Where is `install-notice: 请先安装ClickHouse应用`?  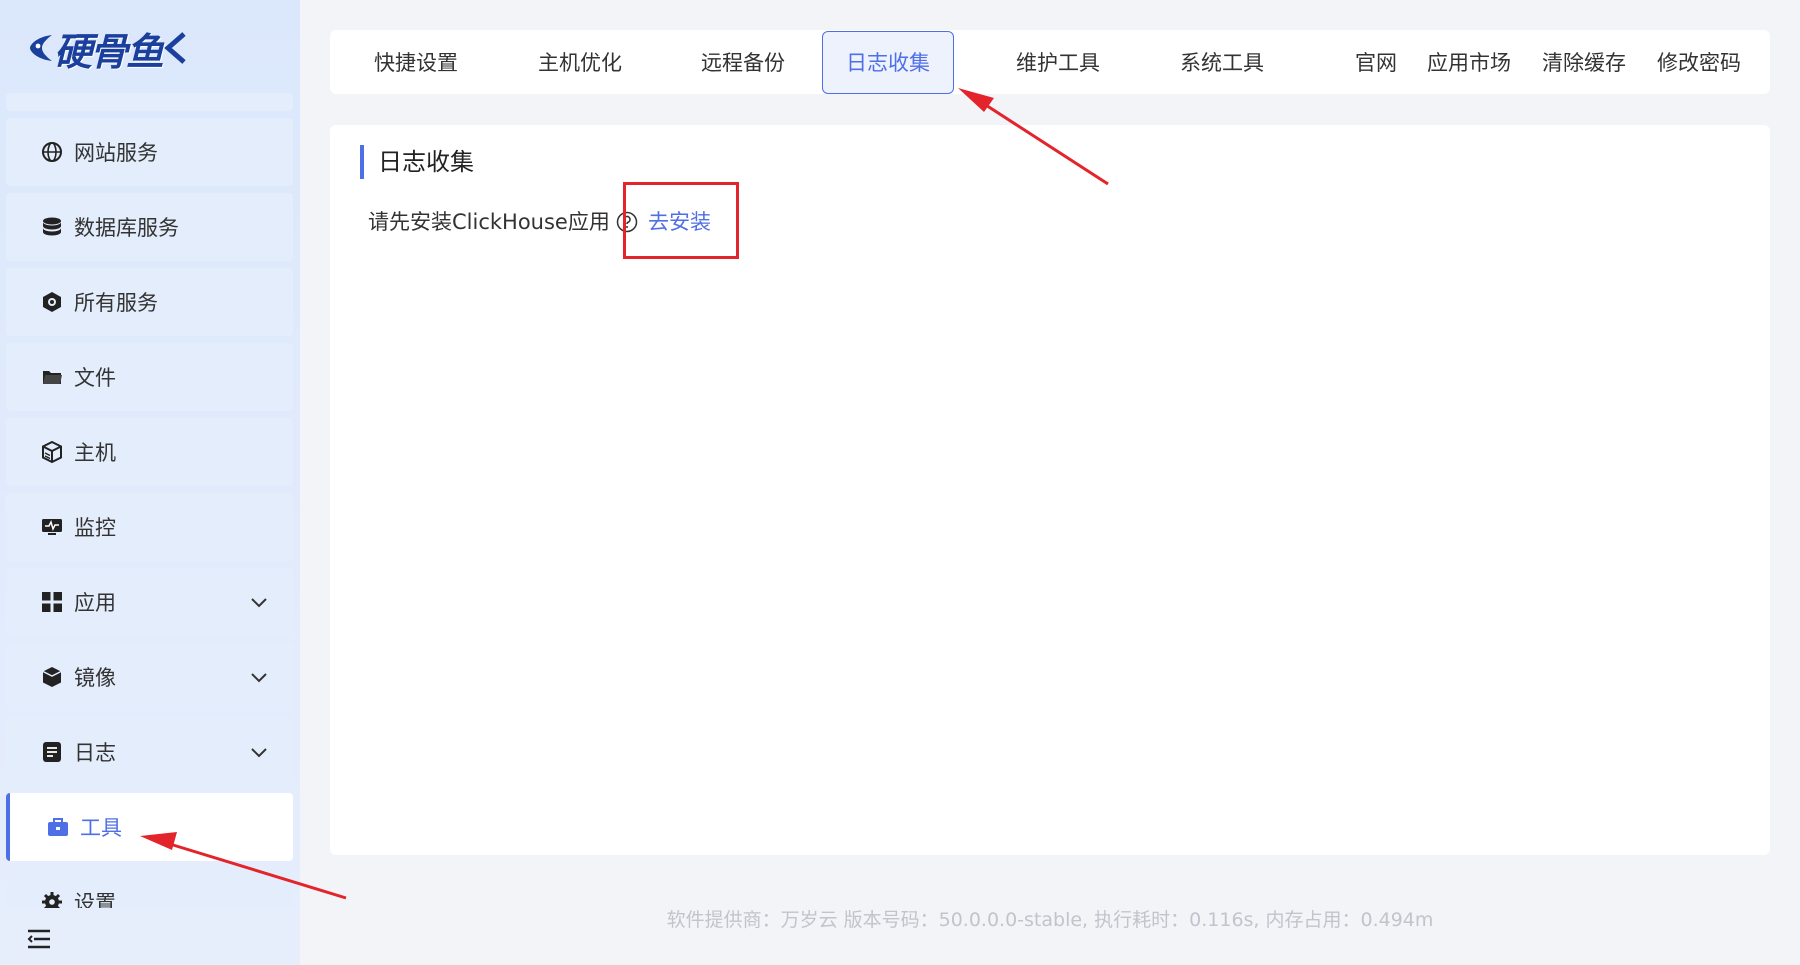
install-notice: 请先安装ClickHouse应用 is located at coordinates (503, 222).